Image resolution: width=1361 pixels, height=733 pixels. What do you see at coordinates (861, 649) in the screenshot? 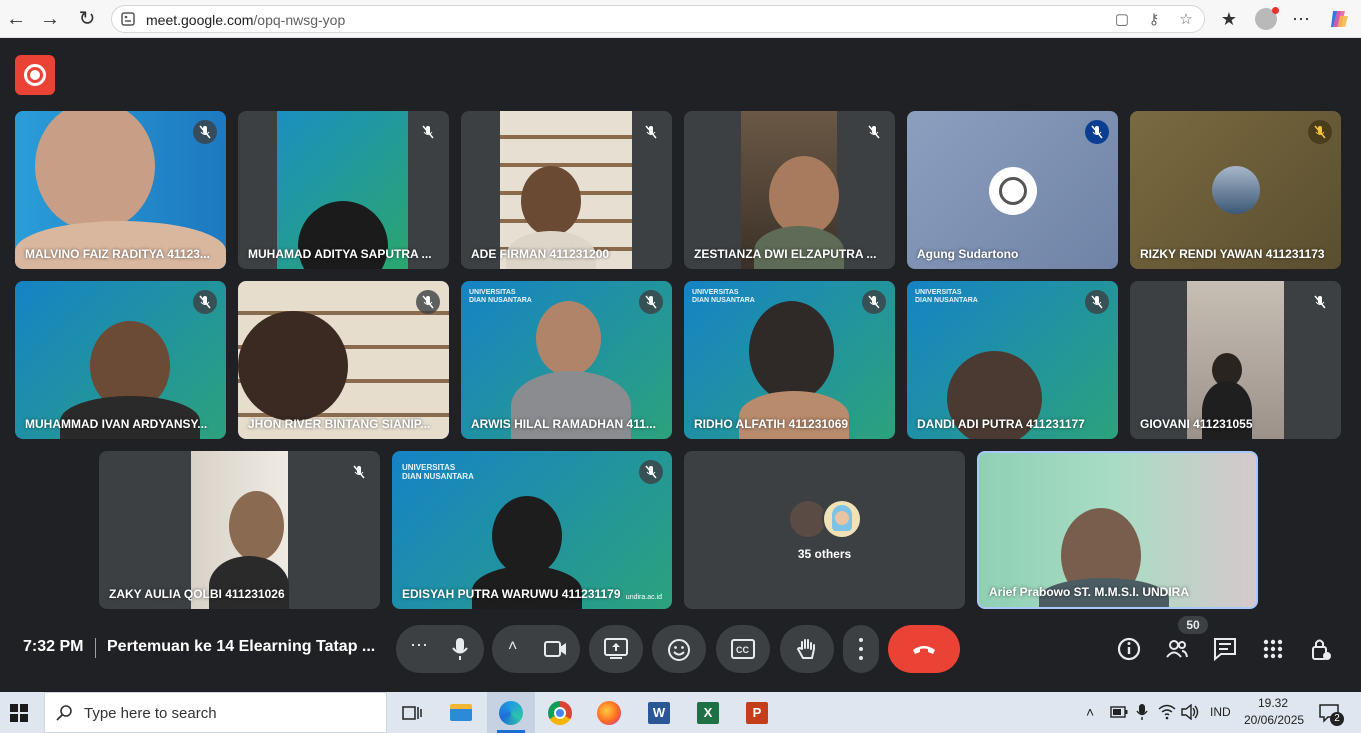
I see `more-options-button` at bounding box center [861, 649].